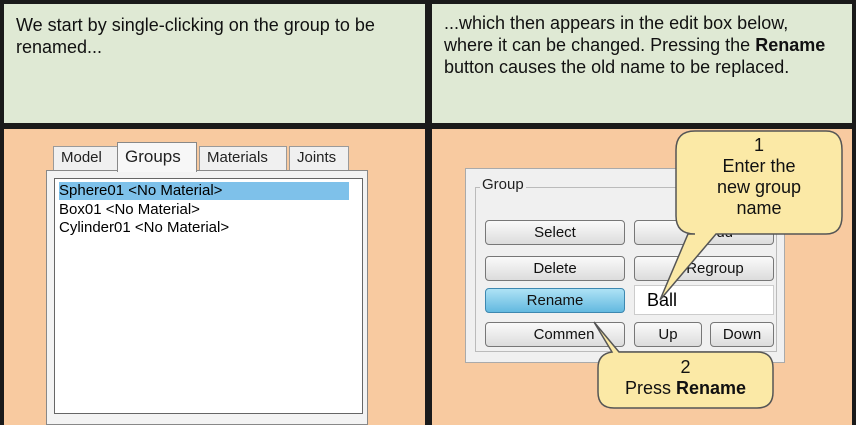  What do you see at coordinates (503, 184) in the screenshot?
I see `group-legend: Group` at bounding box center [503, 184].